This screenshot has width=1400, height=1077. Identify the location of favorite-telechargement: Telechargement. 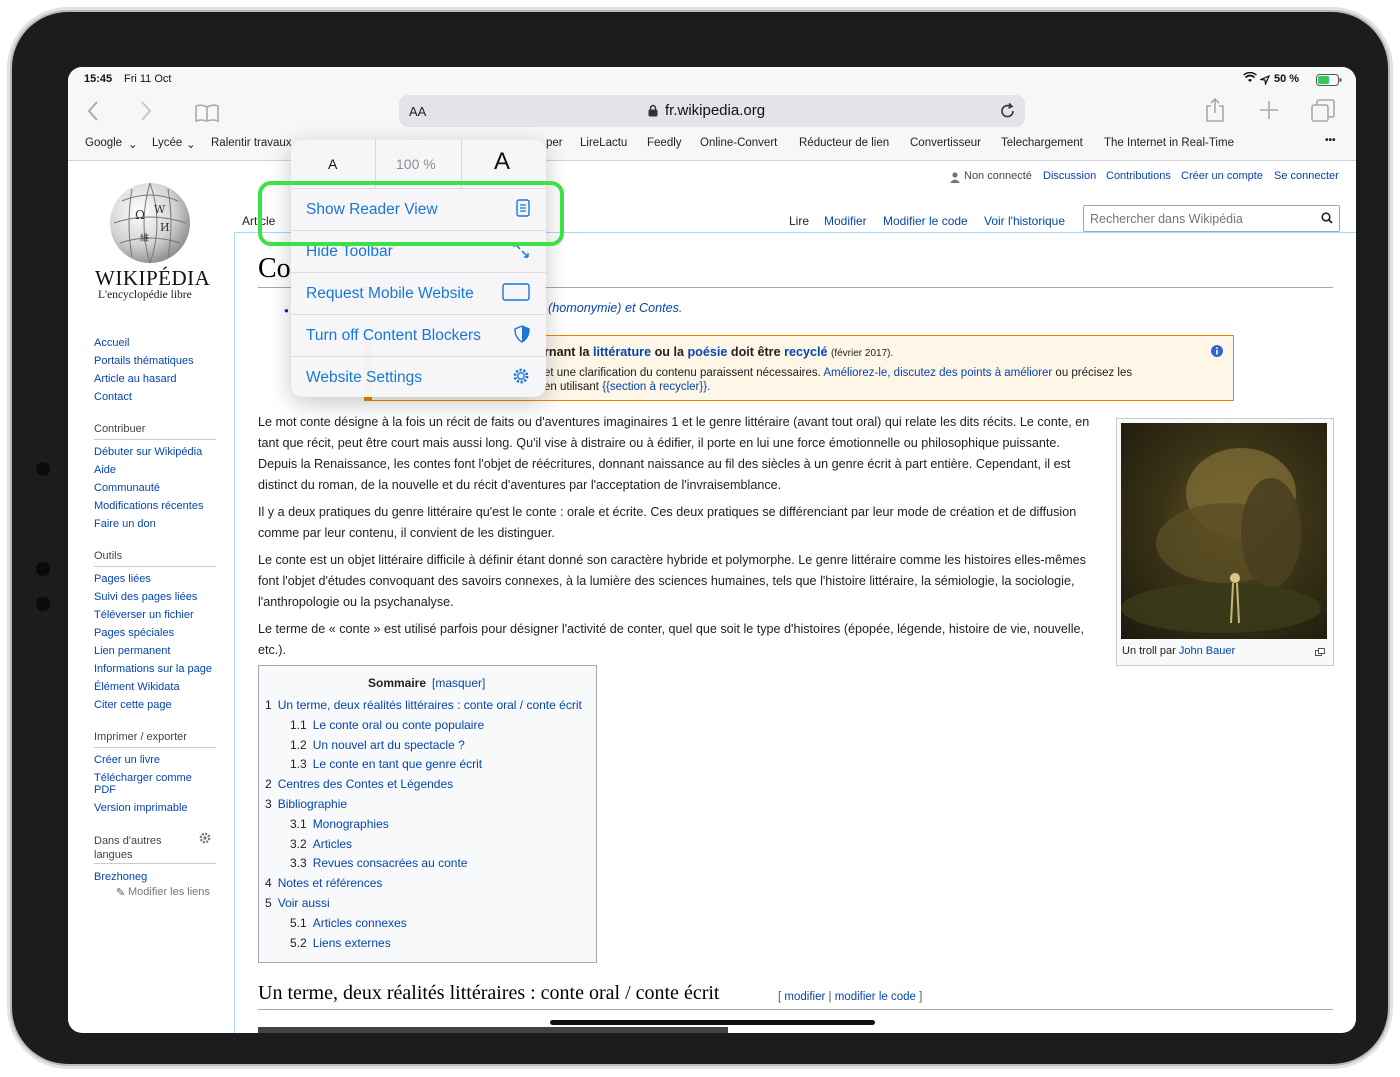
(1042, 143).